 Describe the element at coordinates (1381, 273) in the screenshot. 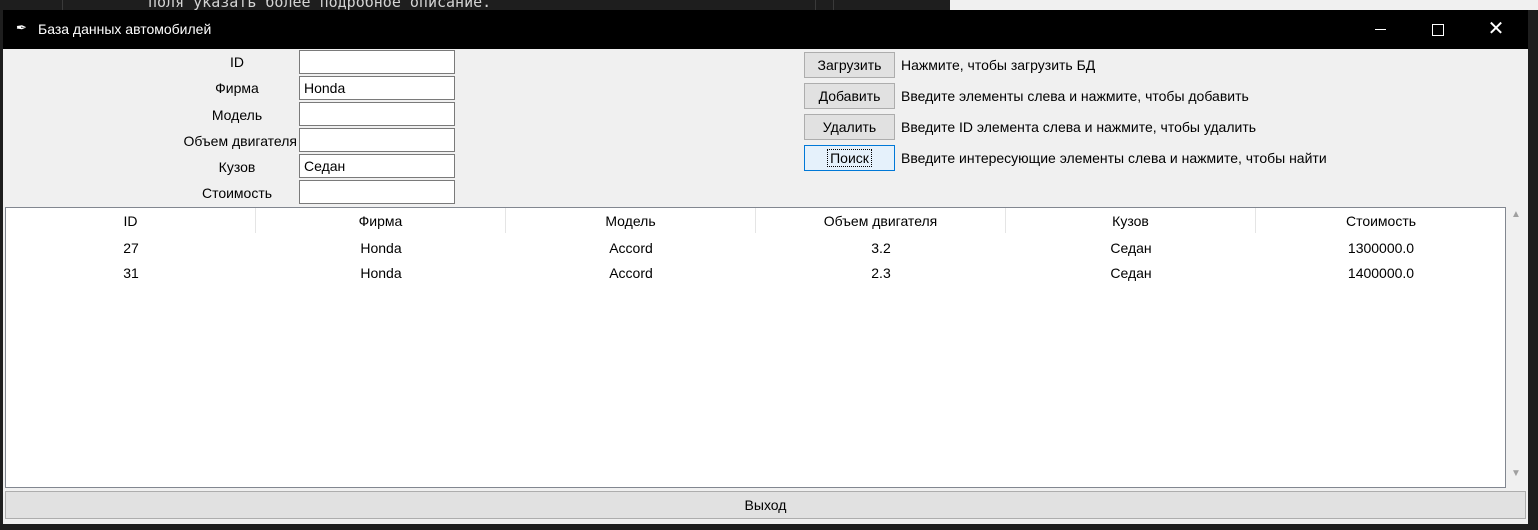

I see `cell-price: 1400000.0` at that location.